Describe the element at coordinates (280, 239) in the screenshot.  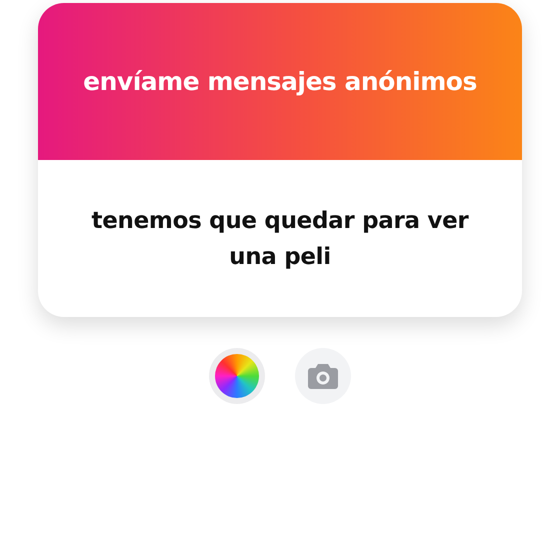
I see `message-text: tenemos que quedar para ver una peli` at that location.